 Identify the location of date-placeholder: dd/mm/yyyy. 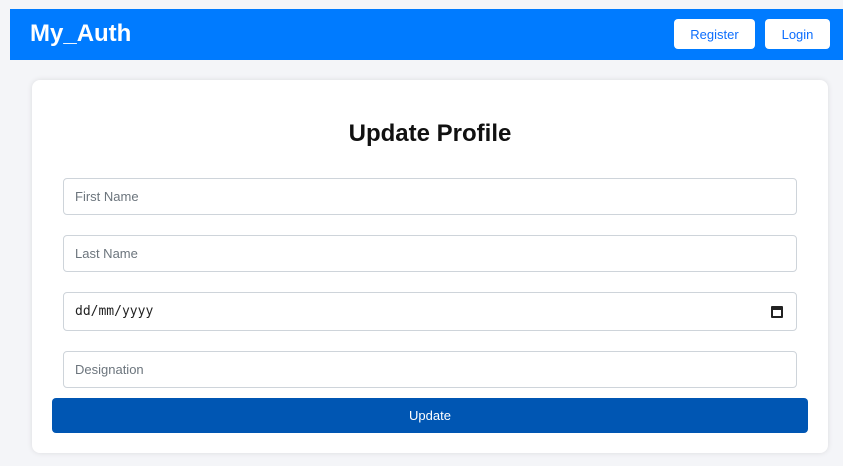
(114, 311).